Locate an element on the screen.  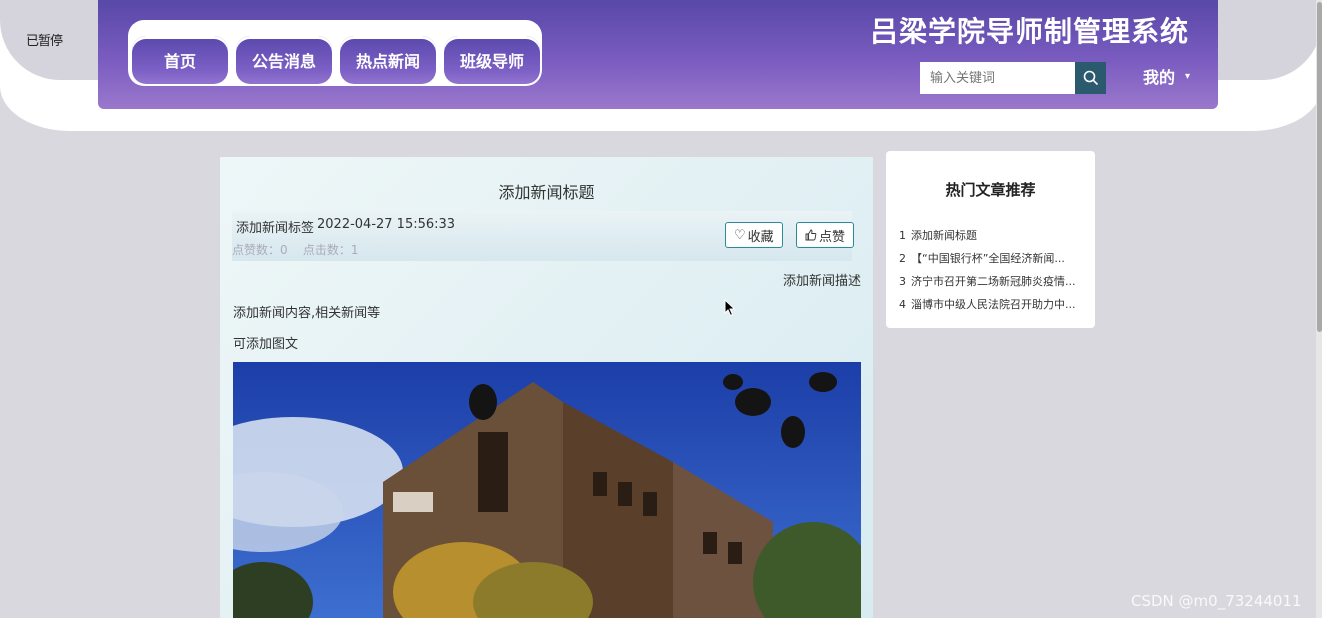
search-button is located at coordinates (1090, 78).